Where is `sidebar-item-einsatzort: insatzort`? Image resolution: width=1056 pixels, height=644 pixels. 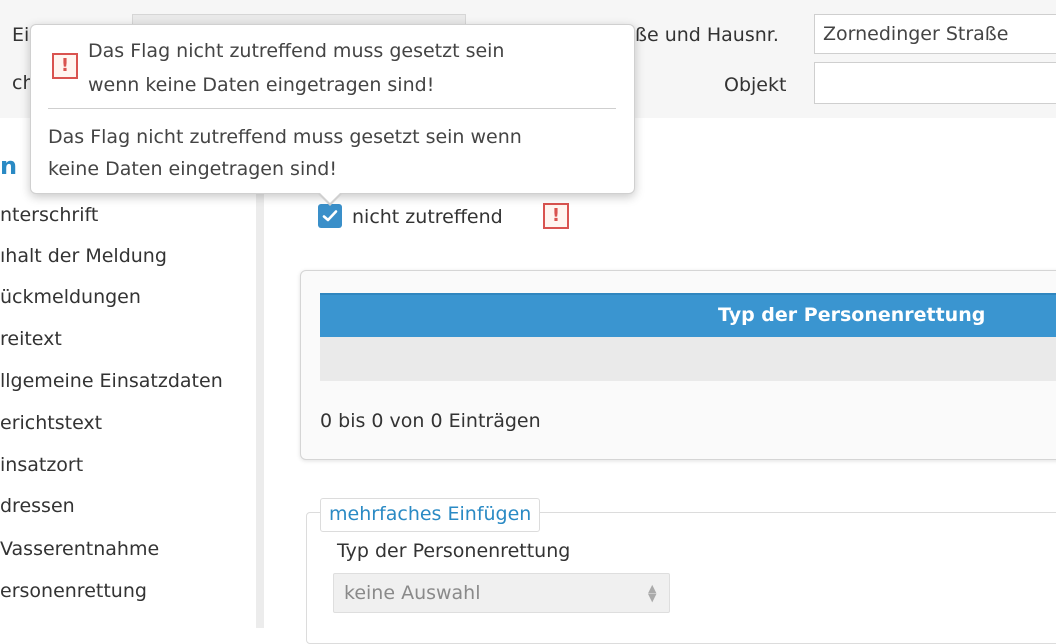
sidebar-item-einsatzort: insatzort is located at coordinates (41, 465).